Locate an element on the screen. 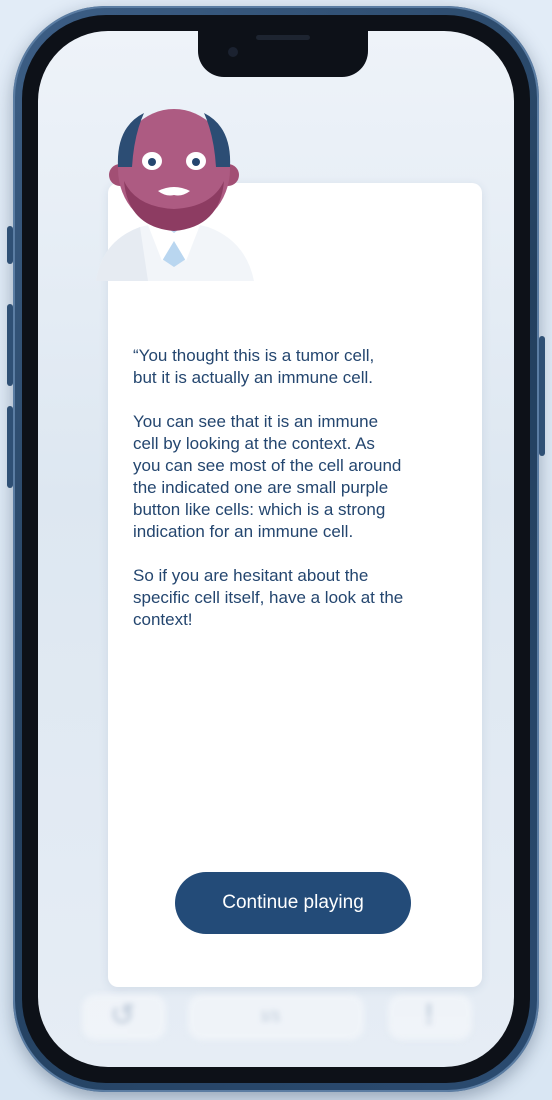  background-bottom-bar: ↺ 1/1 ! is located at coordinates (276, 1016).